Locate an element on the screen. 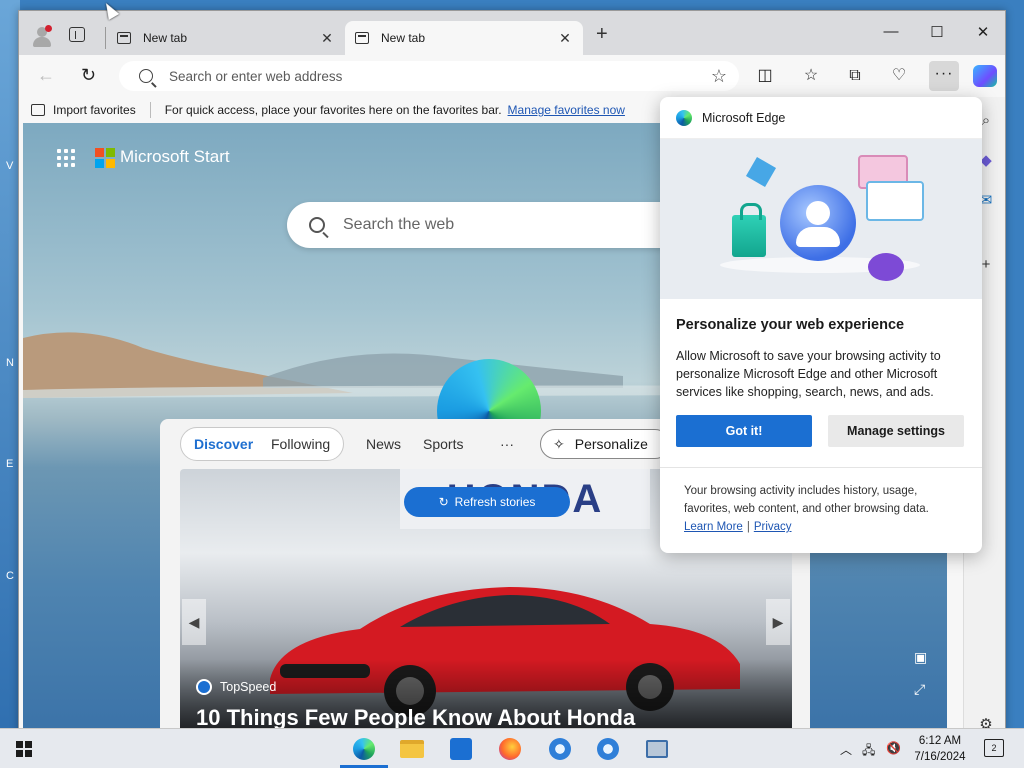 This screenshot has width=1024, height=768. tab-new-tab-2: New tab ✕ is located at coordinates (464, 38).